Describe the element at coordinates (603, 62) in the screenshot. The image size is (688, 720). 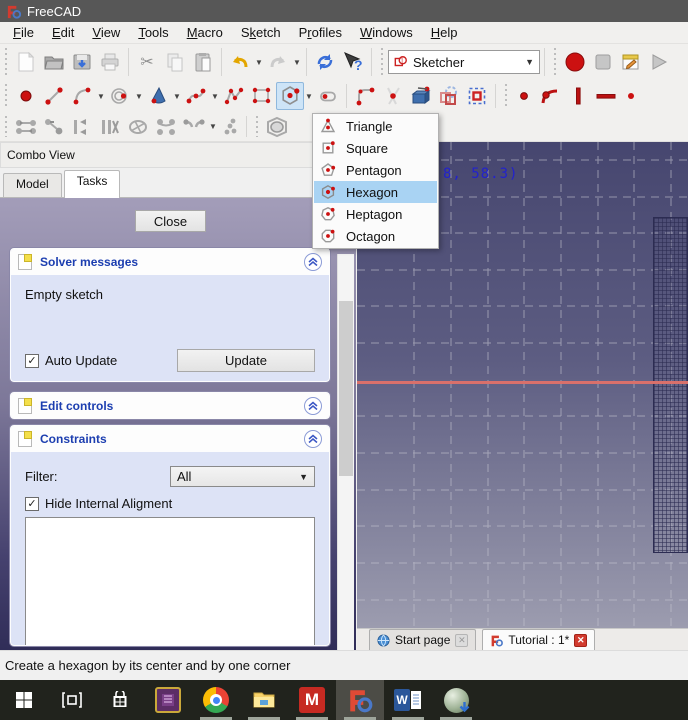
I see `macro-stop-button` at that location.